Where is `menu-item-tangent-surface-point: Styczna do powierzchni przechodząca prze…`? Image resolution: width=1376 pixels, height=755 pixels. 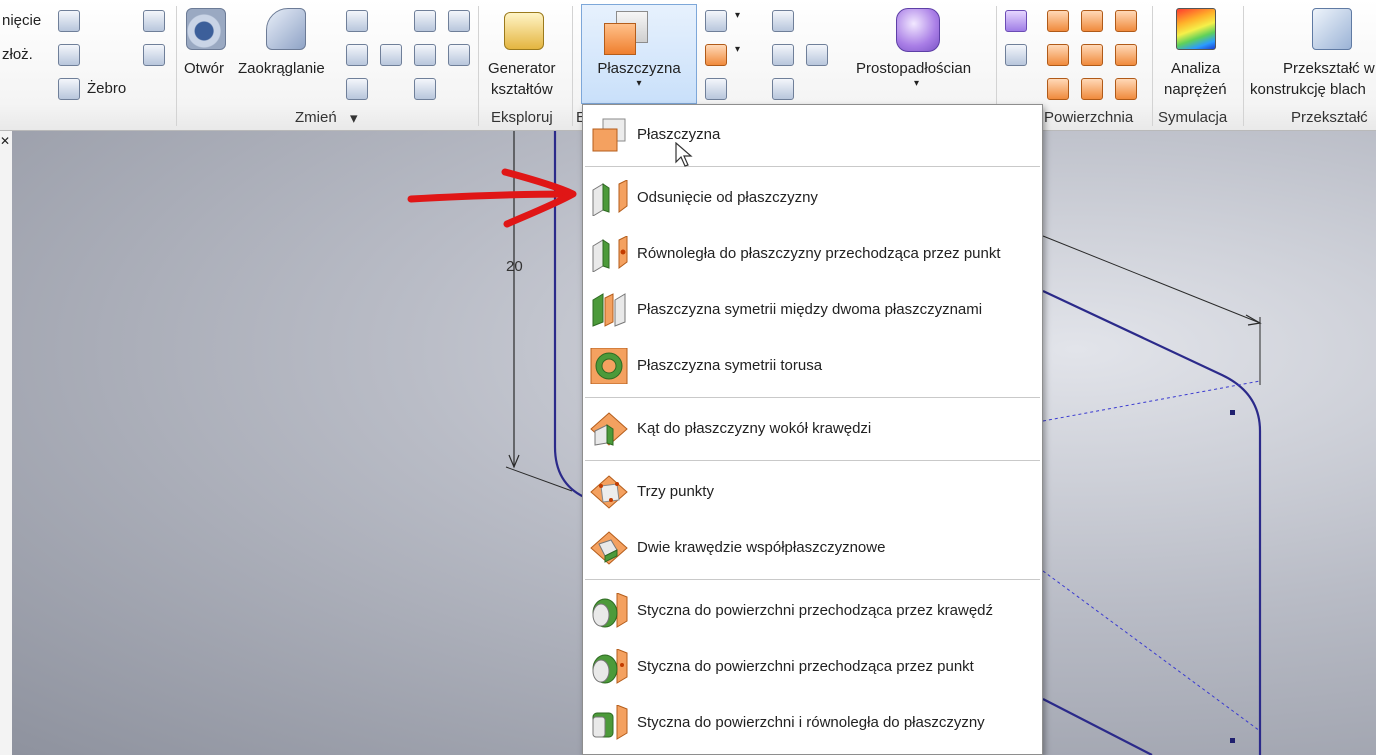 menu-item-tangent-surface-point: Styczna do powierzchni przechodząca prze… is located at coordinates (812, 667).